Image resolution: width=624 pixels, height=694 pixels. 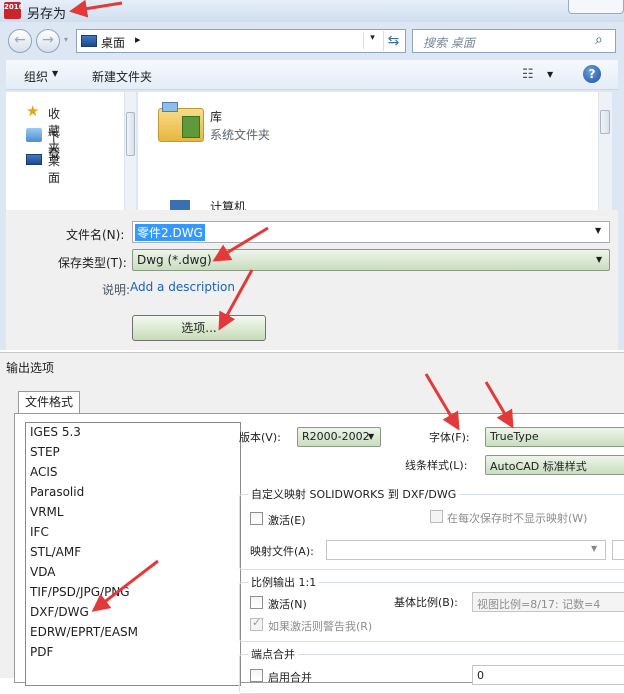 I want to click on new-folder-button: 新建文件夹, so click(x=122, y=76).